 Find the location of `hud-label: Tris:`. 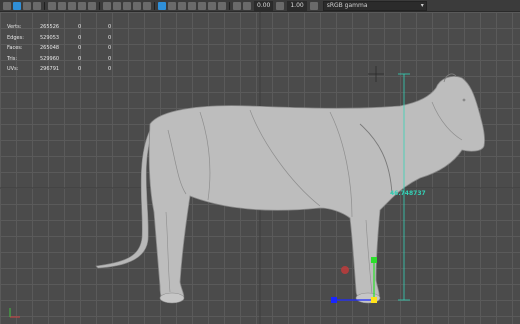

hud-label: Tris: is located at coordinates (12, 58).